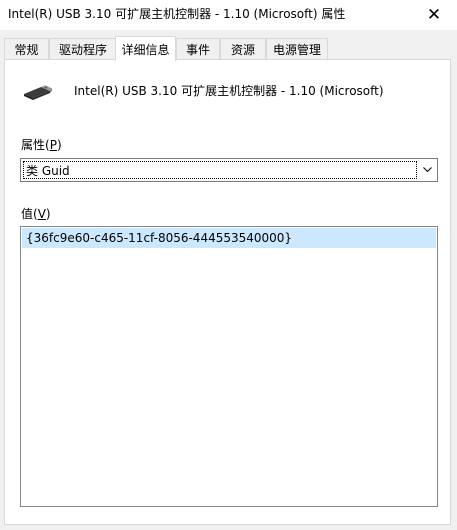  What do you see at coordinates (41, 145) in the screenshot?
I see `property-label: 属性(P)` at bounding box center [41, 145].